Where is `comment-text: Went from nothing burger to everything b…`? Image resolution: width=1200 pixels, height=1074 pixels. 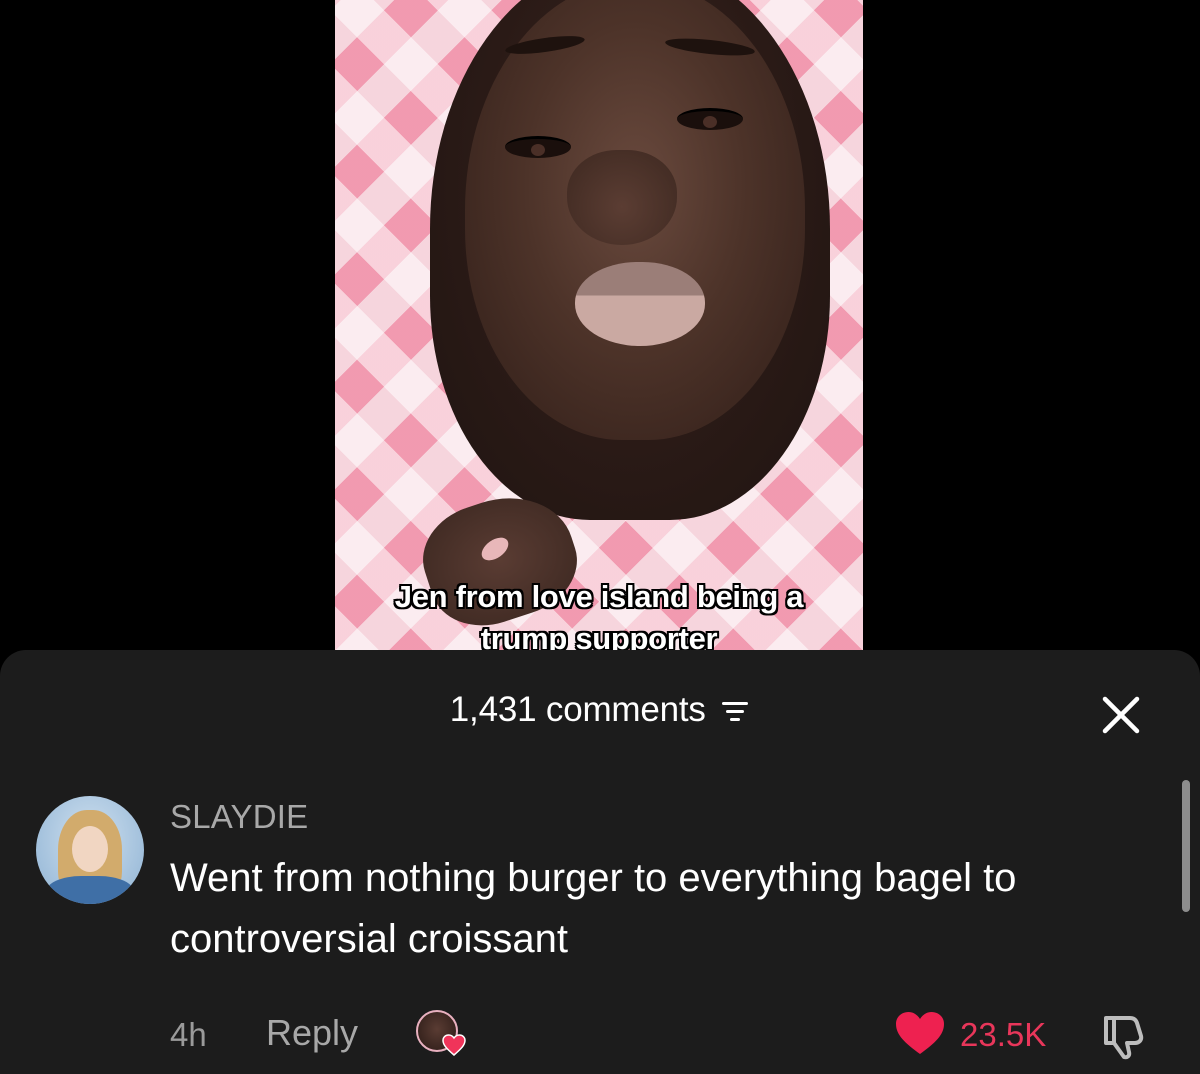 comment-text: Went from nothing burger to everything b… is located at coordinates (593, 908).